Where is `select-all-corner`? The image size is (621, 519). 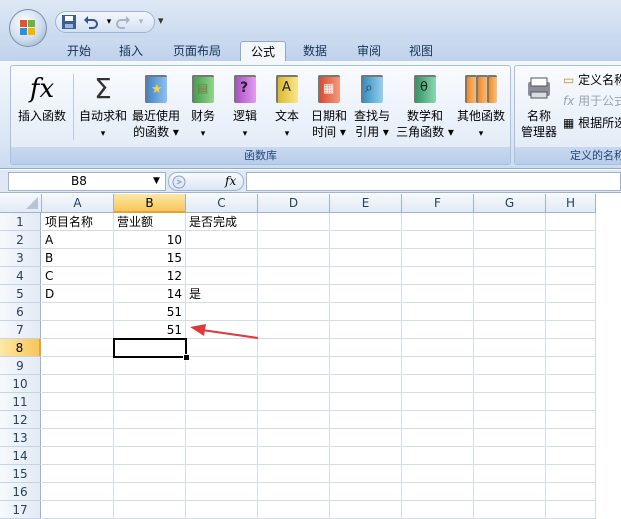 select-all-corner is located at coordinates (21, 203).